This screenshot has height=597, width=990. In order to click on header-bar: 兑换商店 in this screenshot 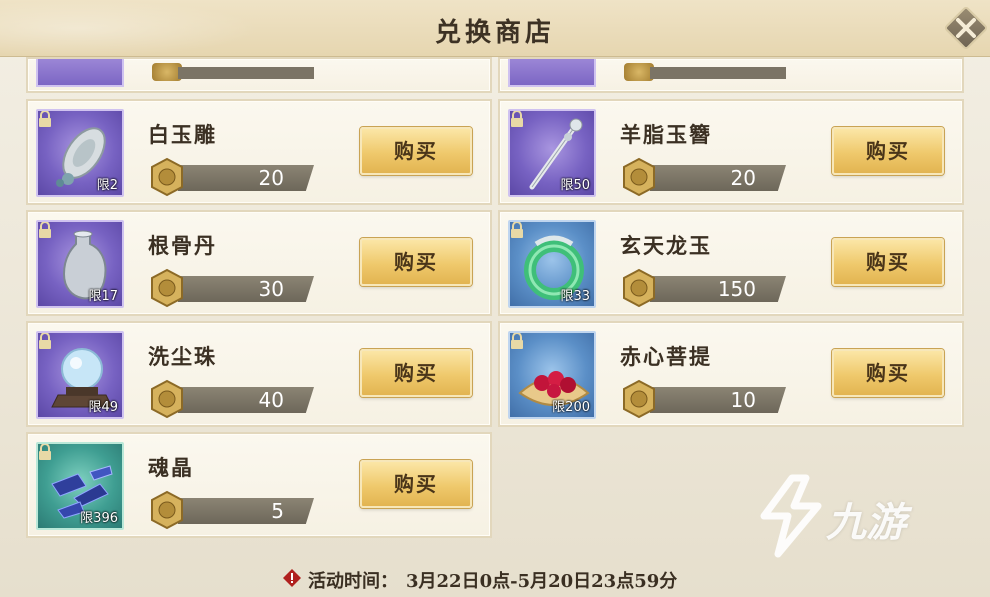, I will do `click(495, 28)`.